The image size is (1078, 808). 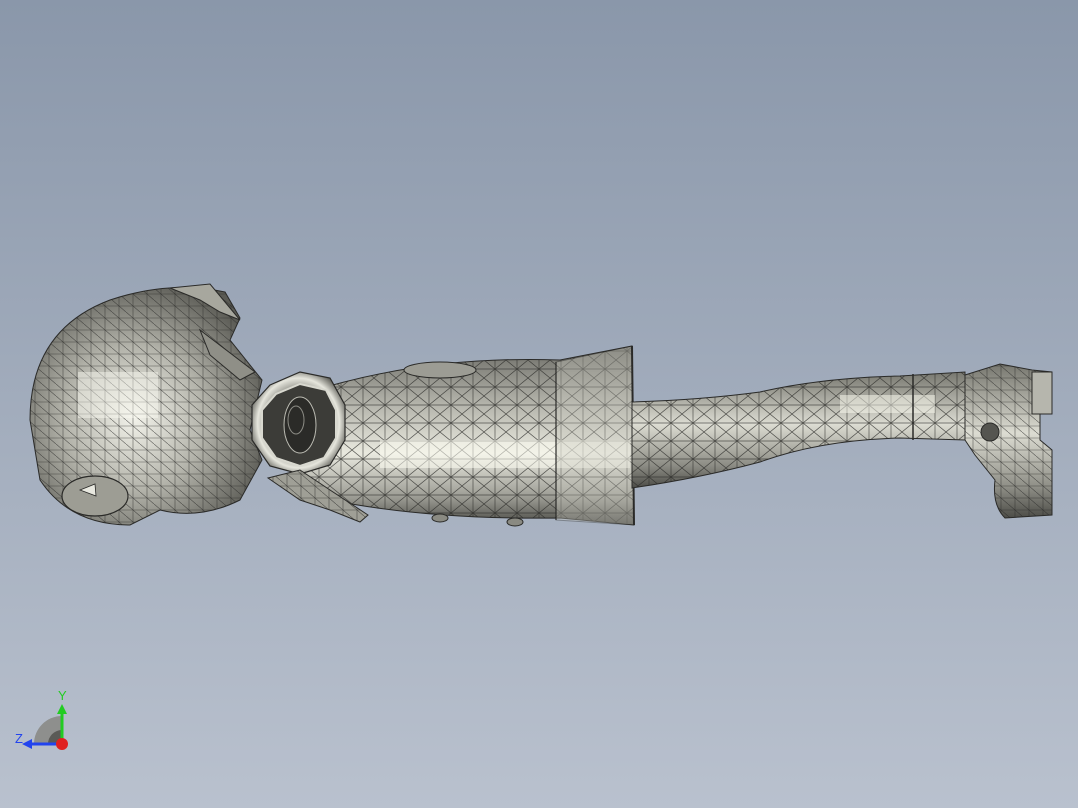 What do you see at coordinates (467, 436) in the screenshot?
I see `model-body` at bounding box center [467, 436].